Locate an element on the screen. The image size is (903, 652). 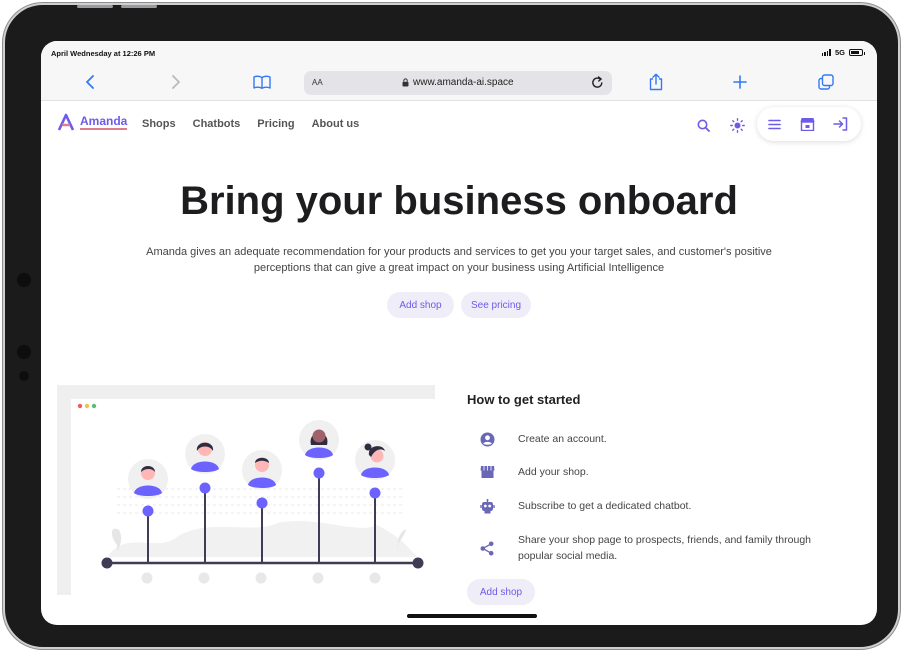
address-bar: AA www.amanda-ai.space is located at coordinates (458, 83).